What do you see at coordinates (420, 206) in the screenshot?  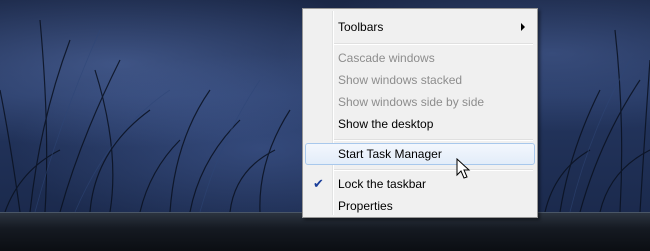 I see `menu-item-properties: Properties` at bounding box center [420, 206].